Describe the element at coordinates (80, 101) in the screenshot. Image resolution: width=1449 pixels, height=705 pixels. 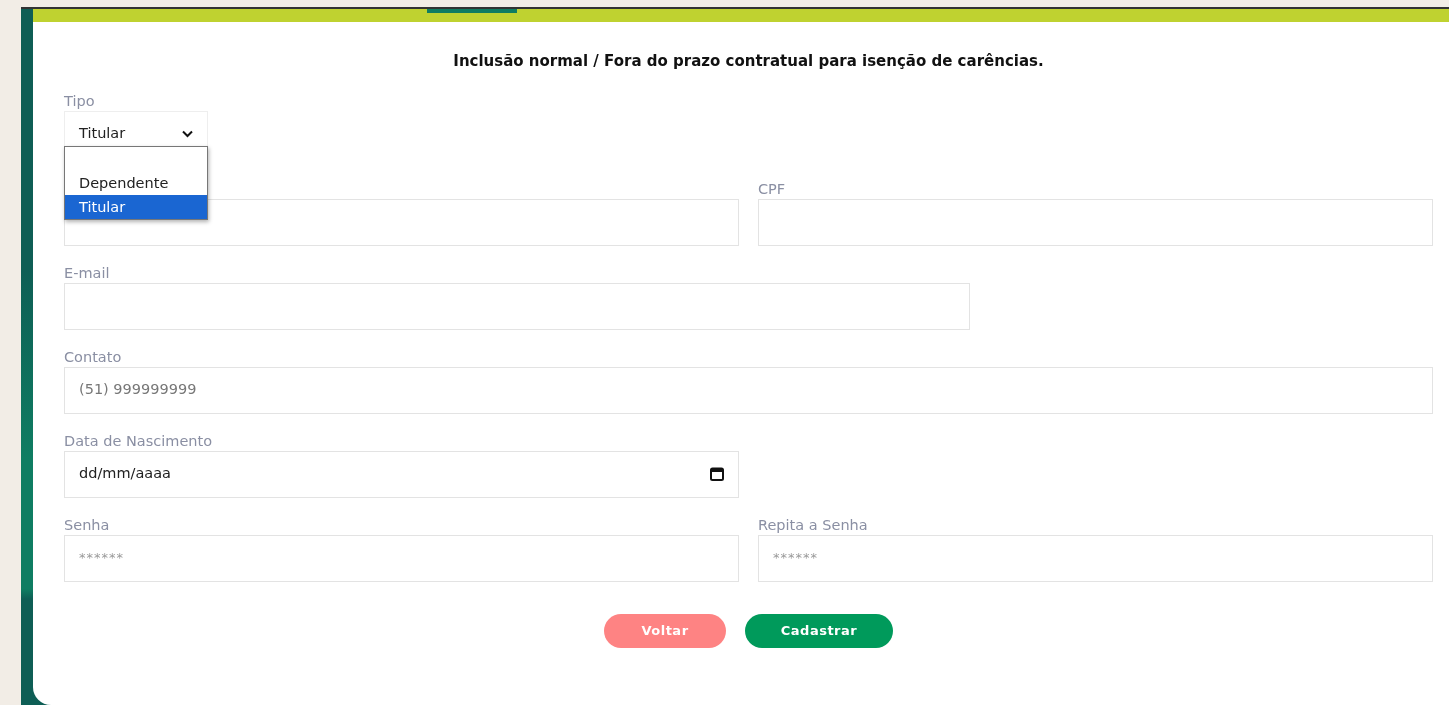
I see `field-label: Tipo` at that location.